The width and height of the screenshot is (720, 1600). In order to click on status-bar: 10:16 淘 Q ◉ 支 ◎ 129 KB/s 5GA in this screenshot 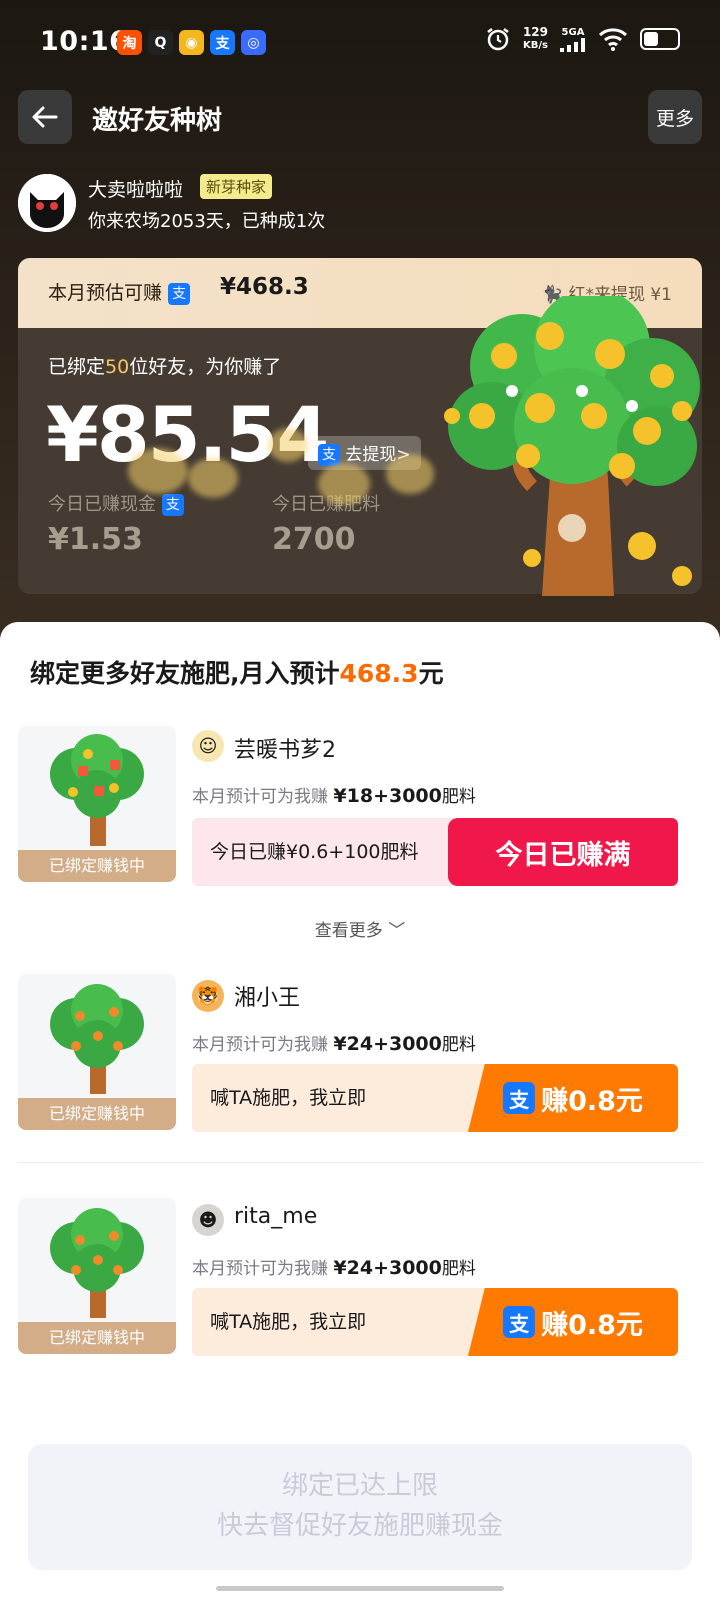, I will do `click(360, 43)`.